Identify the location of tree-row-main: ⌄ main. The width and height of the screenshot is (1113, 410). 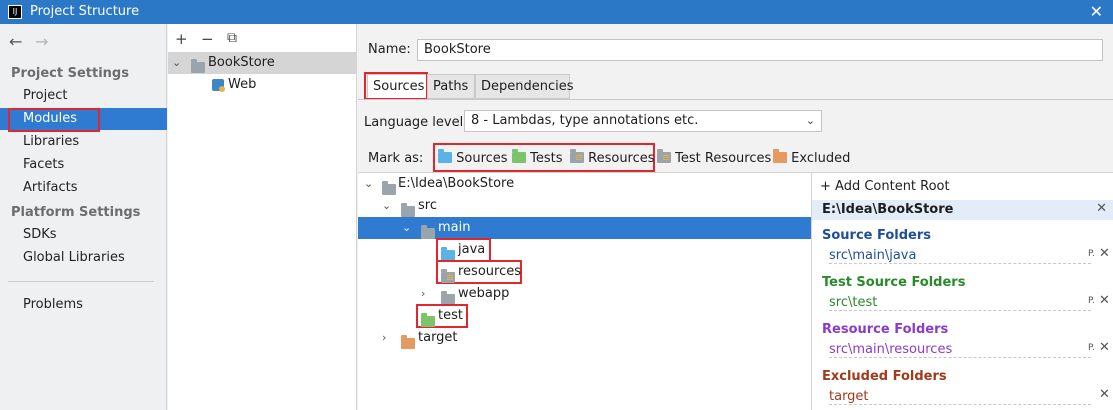
(584, 228).